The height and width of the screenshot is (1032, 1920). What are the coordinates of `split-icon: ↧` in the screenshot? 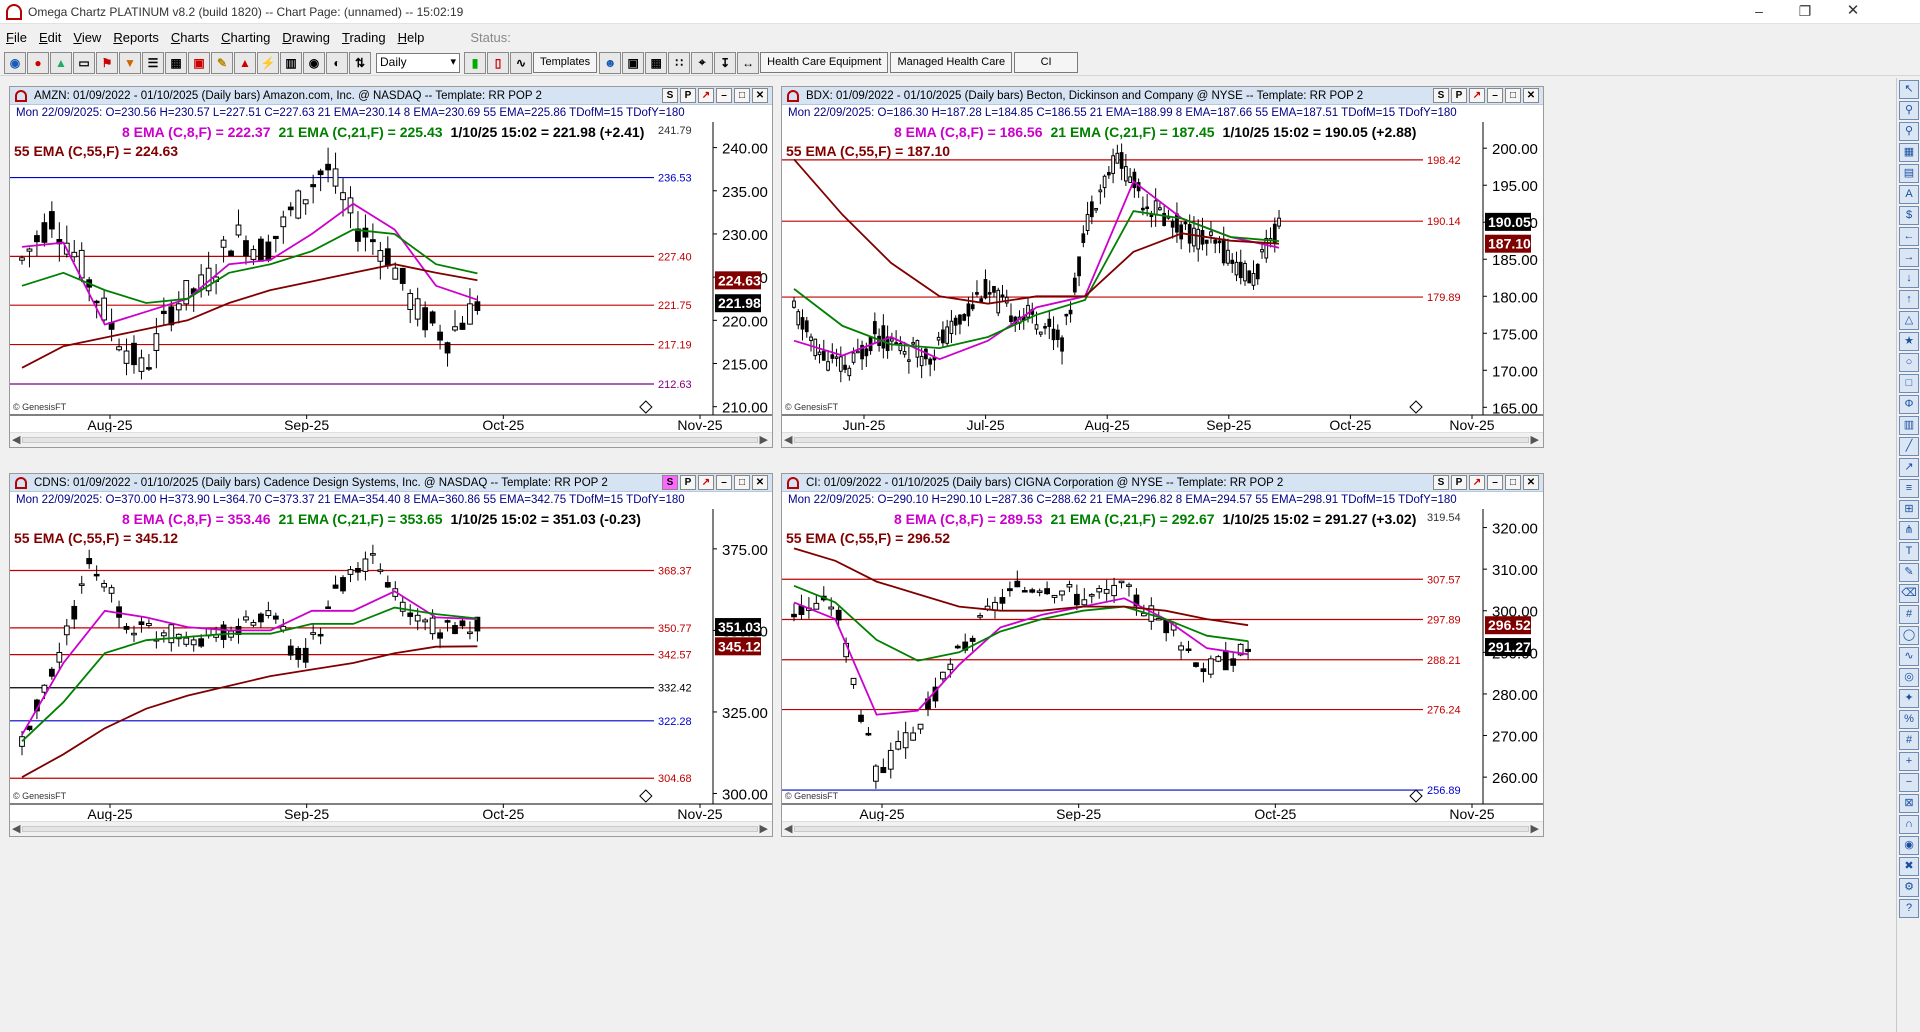 It's located at (725, 62).